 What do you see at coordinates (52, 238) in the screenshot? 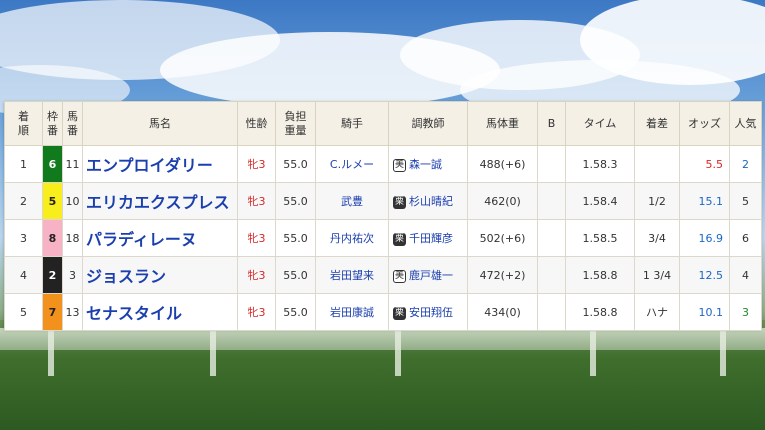
I see `frame-badge: 8` at bounding box center [52, 238].